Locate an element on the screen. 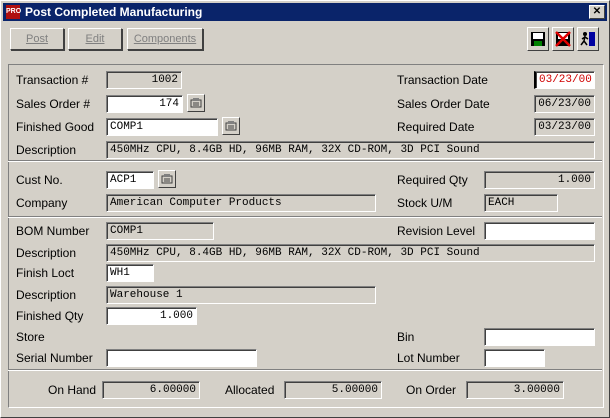  on-order-field: 3.00000 is located at coordinates (515, 390).